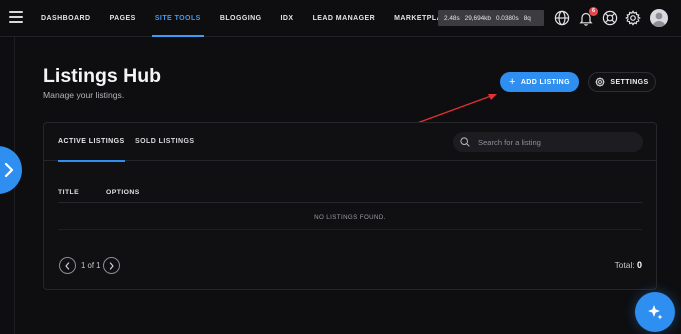 The image size is (681, 334). I want to click on listing-search, so click(548, 142).